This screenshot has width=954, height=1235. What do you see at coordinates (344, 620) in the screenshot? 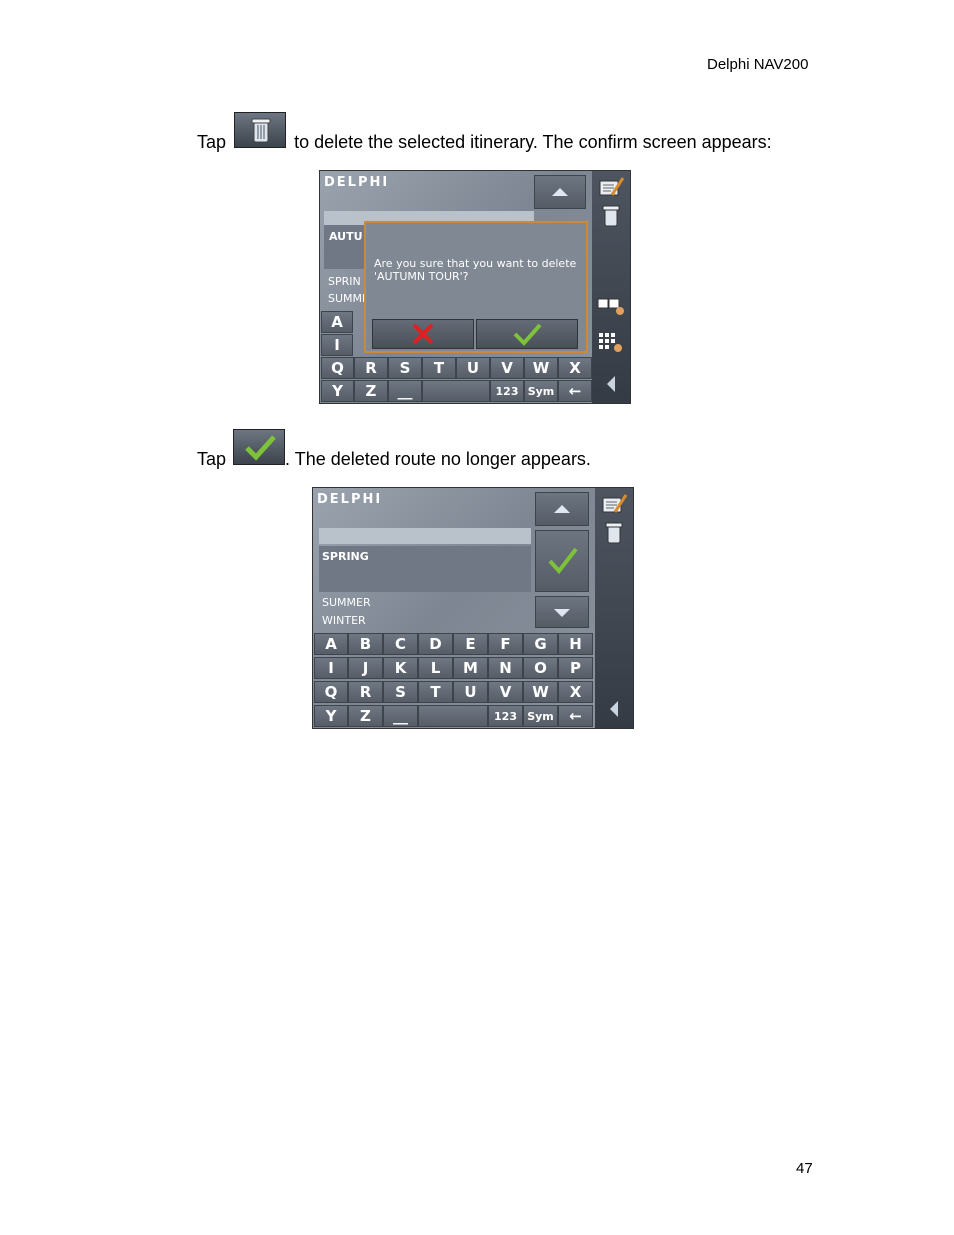
I see `list-item: WINTER` at bounding box center [344, 620].